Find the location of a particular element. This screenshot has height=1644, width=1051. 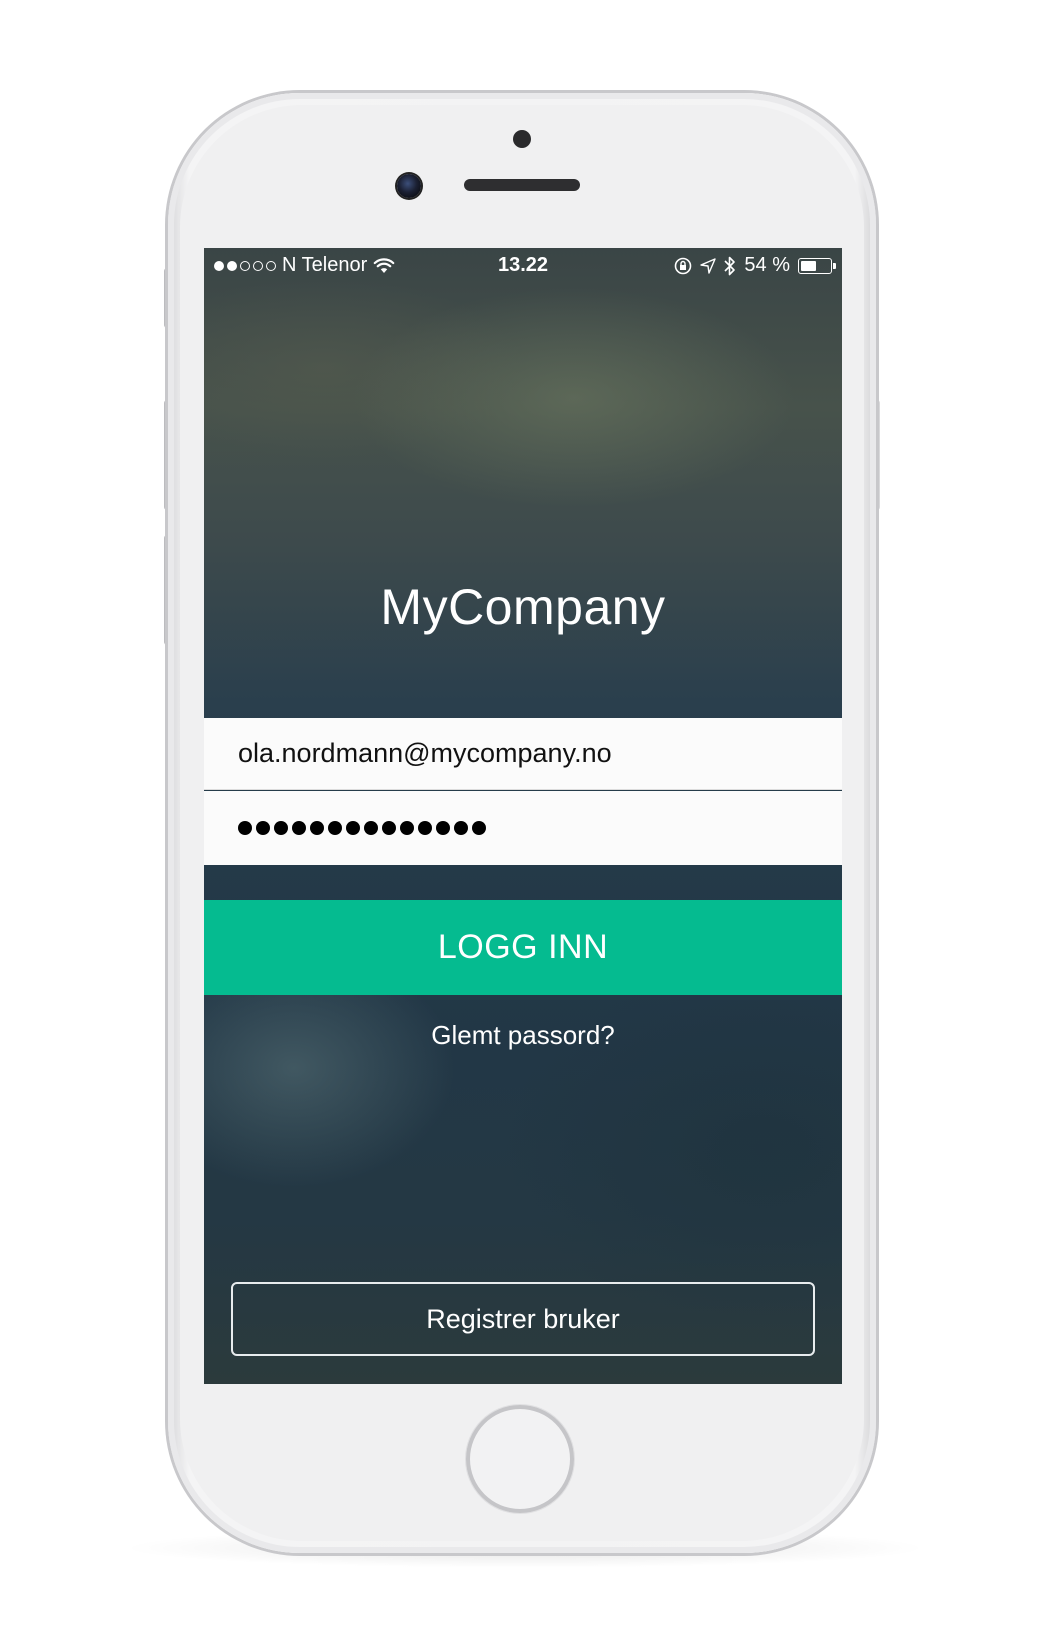

password-field is located at coordinates (523, 828).